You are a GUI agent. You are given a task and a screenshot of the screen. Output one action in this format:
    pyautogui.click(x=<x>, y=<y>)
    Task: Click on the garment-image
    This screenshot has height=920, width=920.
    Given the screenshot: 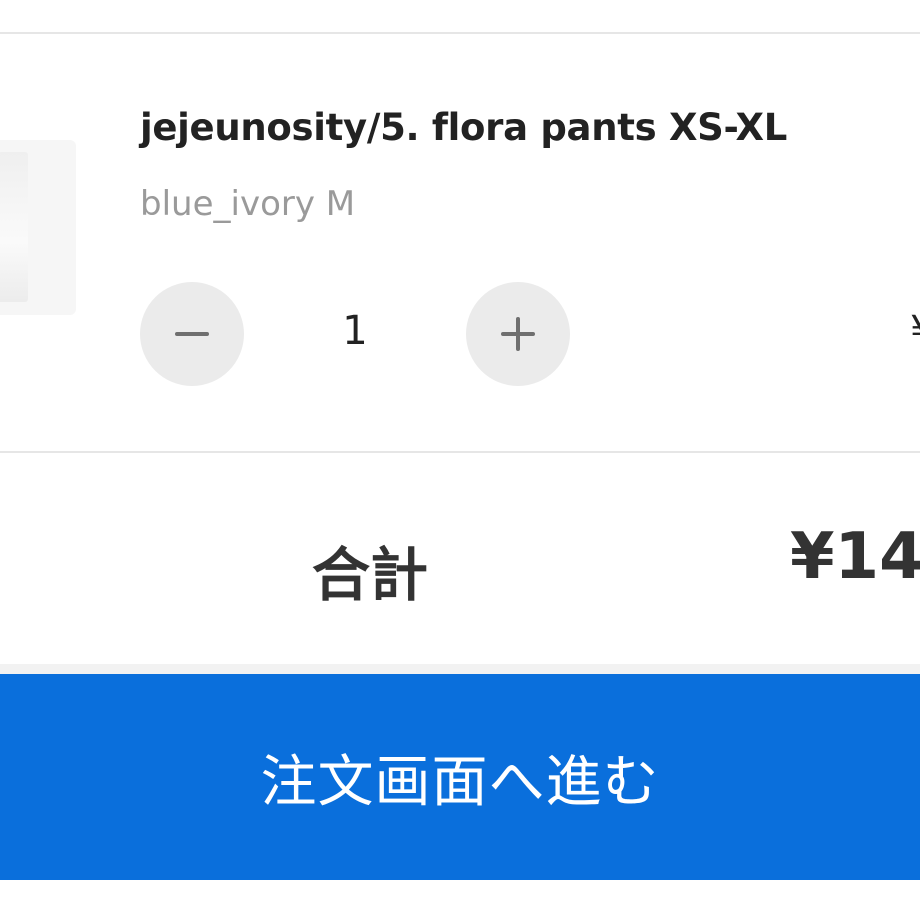 What is the action you would take?
    pyautogui.click(x=14, y=227)
    